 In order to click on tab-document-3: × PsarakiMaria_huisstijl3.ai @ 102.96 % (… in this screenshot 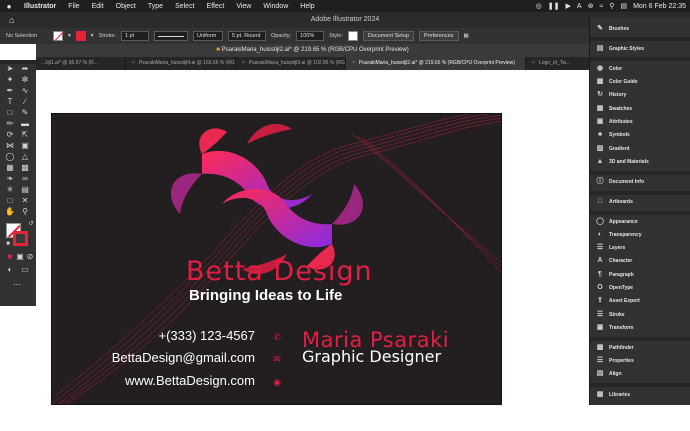, I will do `click(291, 63)`.